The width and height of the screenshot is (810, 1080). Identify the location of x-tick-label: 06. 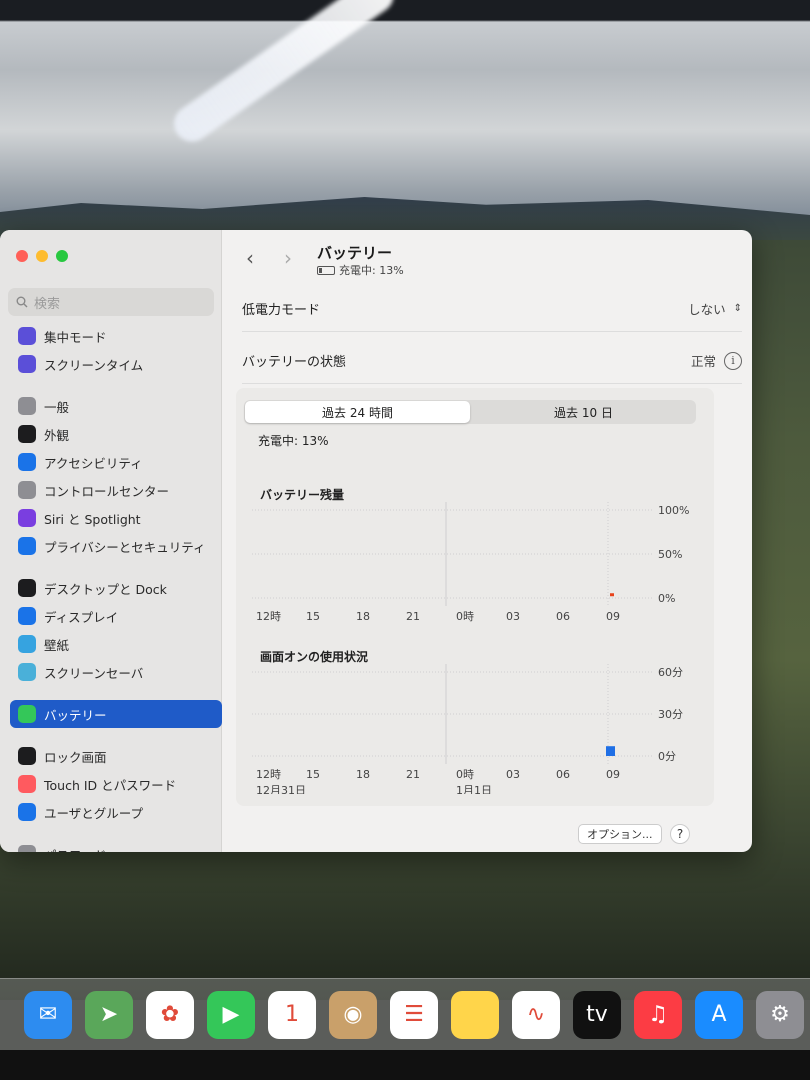
(563, 616).